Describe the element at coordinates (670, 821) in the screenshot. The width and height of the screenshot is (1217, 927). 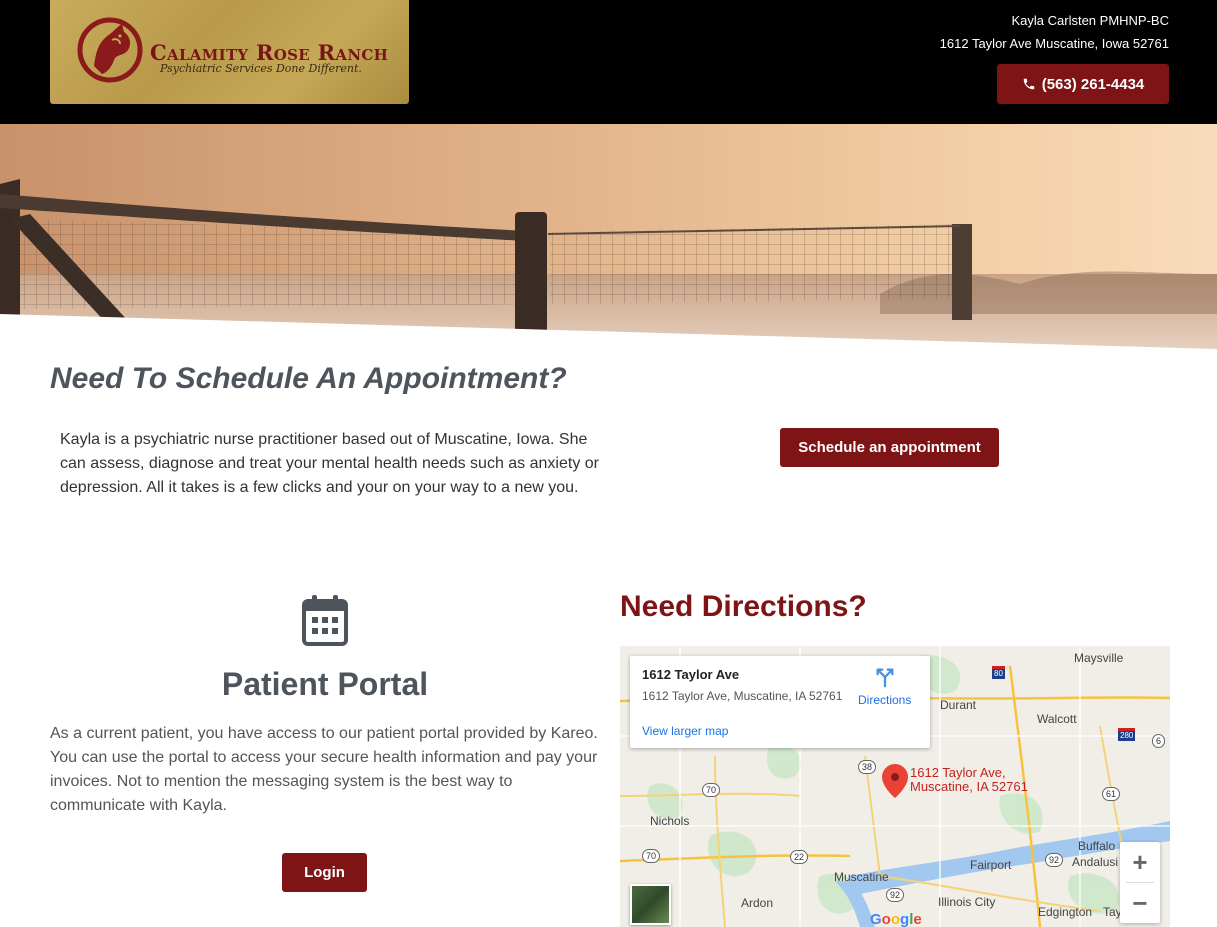
I see `map-place-label: Nichols` at that location.